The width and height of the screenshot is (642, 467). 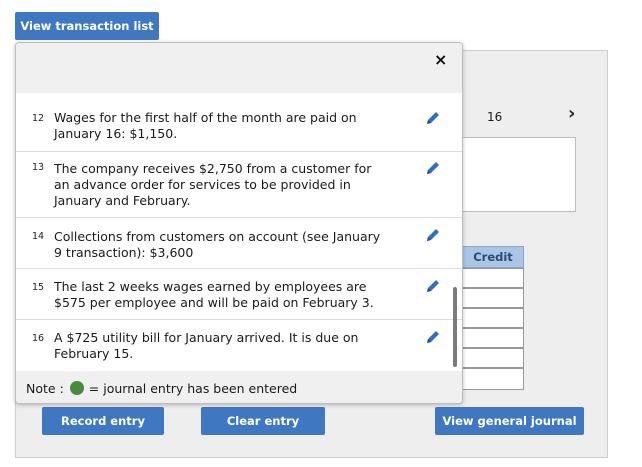 I want to click on transaction-number: 13, so click(x=38, y=167).